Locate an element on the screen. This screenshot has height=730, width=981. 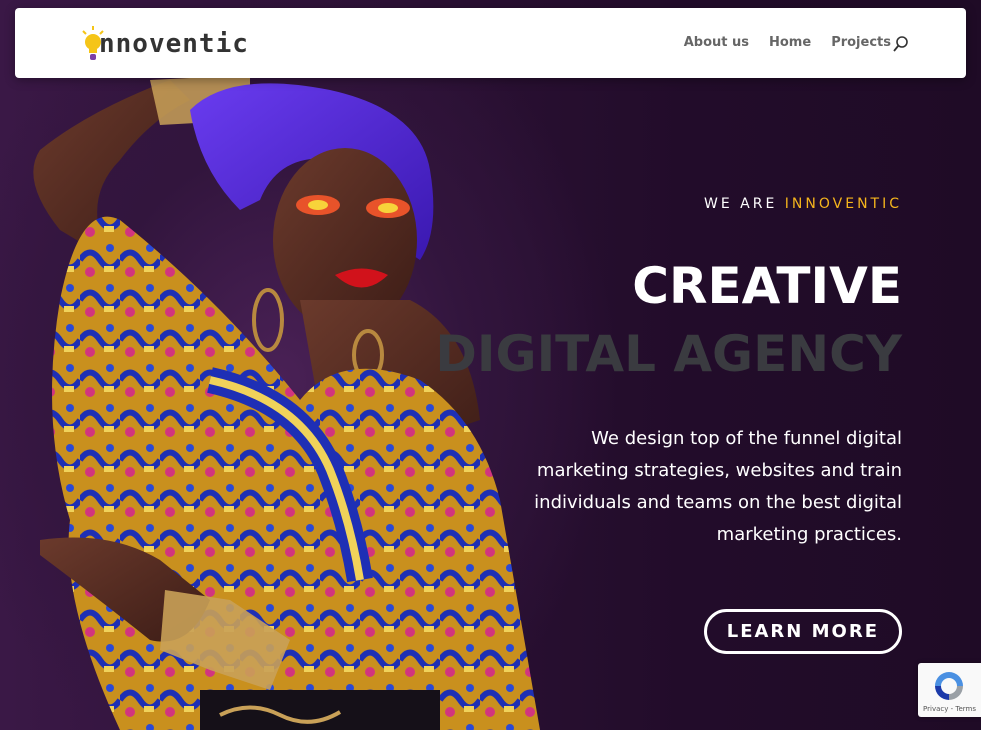
brand-name: nnoventic is located at coordinates (174, 44).